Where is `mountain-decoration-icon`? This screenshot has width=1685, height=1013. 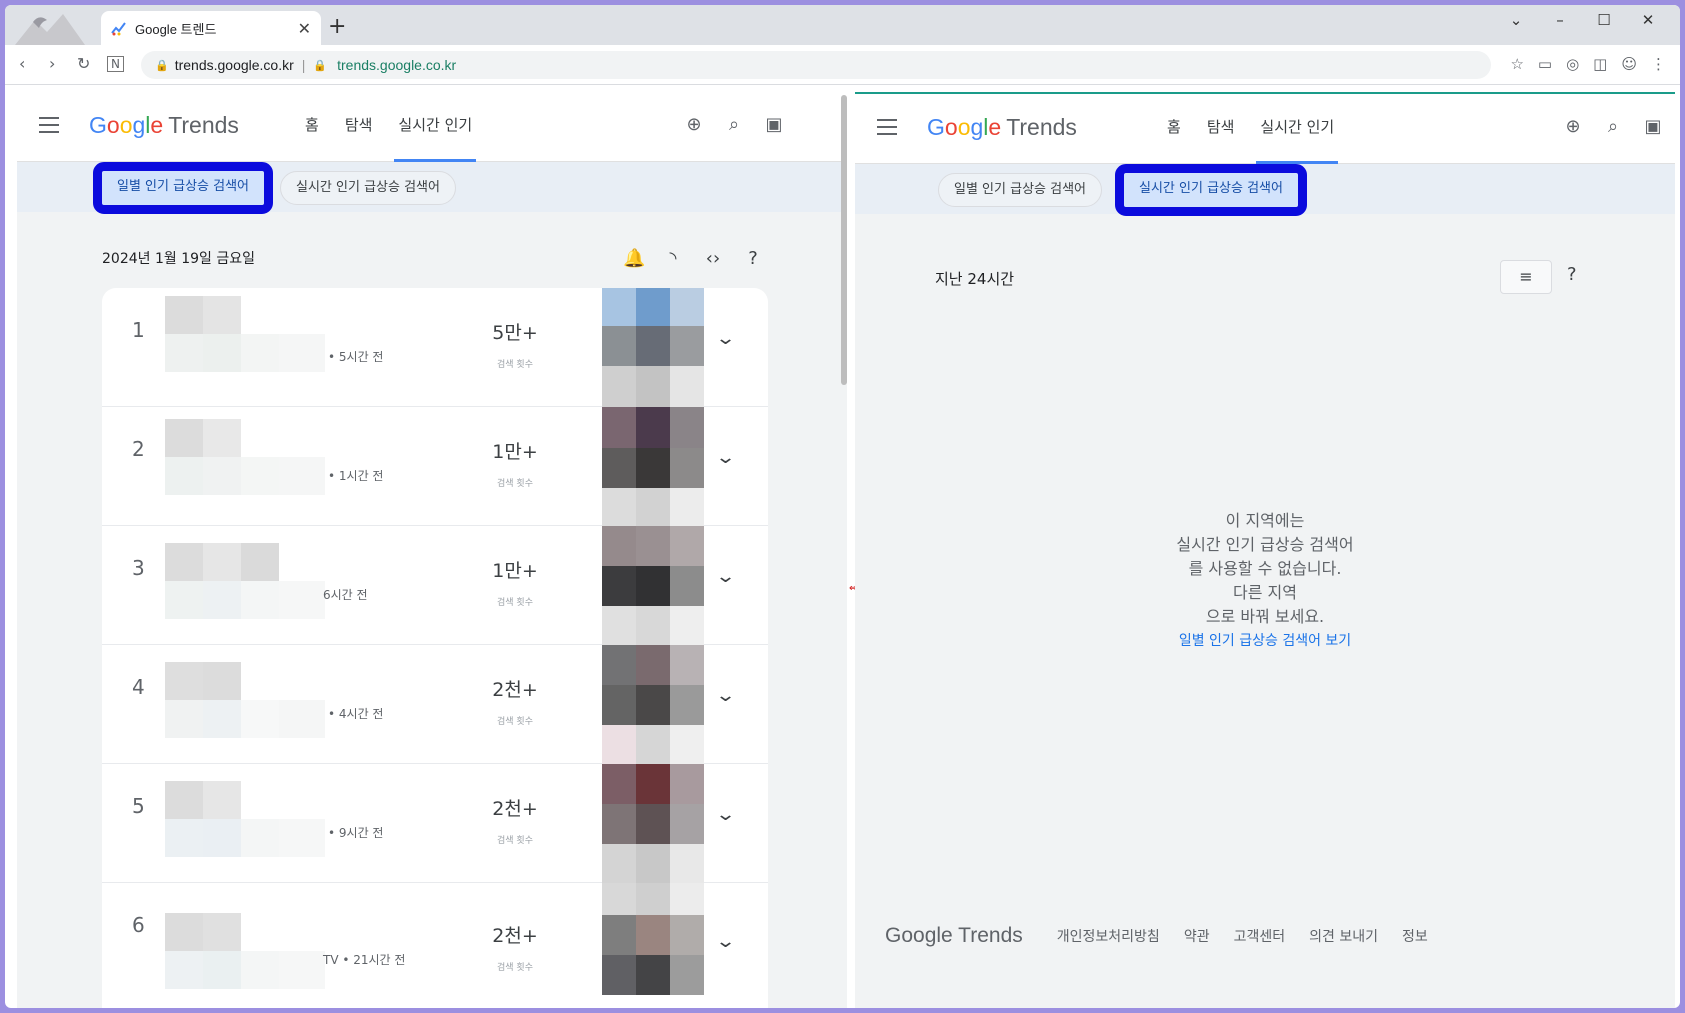
mountain-decoration-icon is located at coordinates (50, 29).